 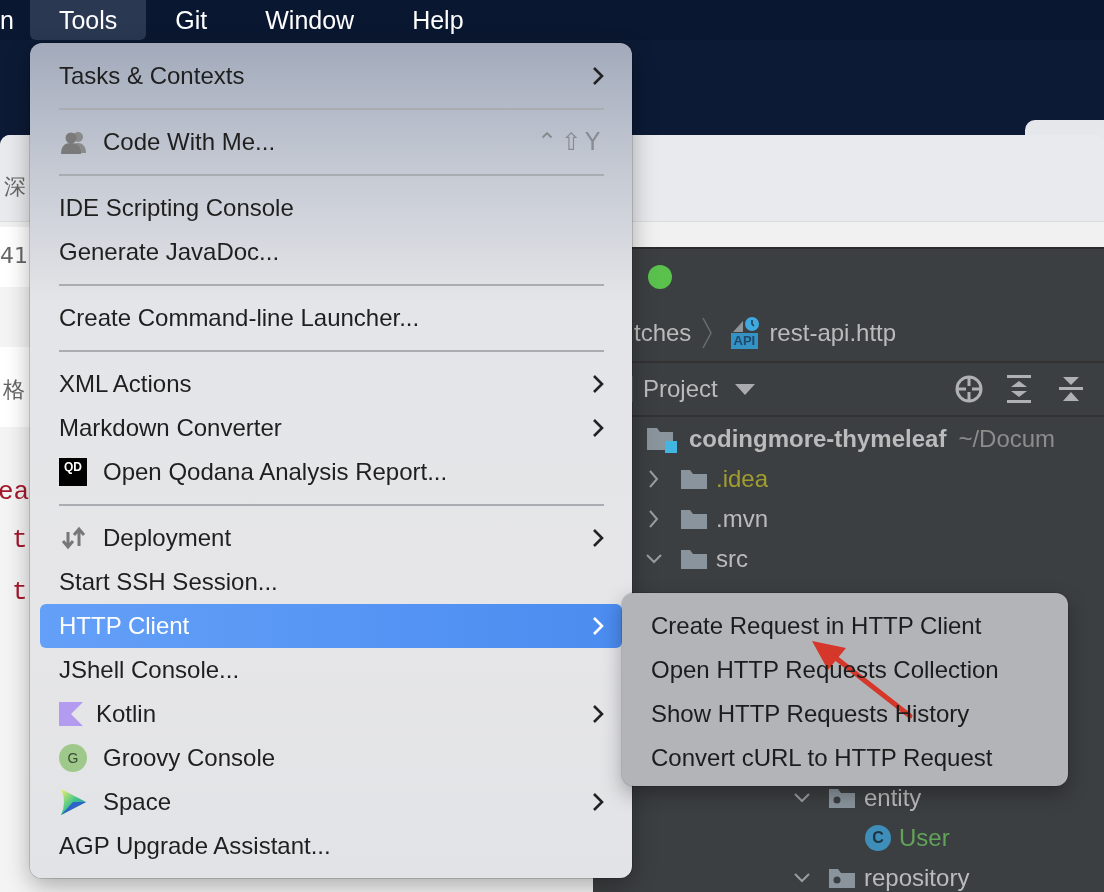 I want to click on menu-item: Deployment, so click(x=331, y=538).